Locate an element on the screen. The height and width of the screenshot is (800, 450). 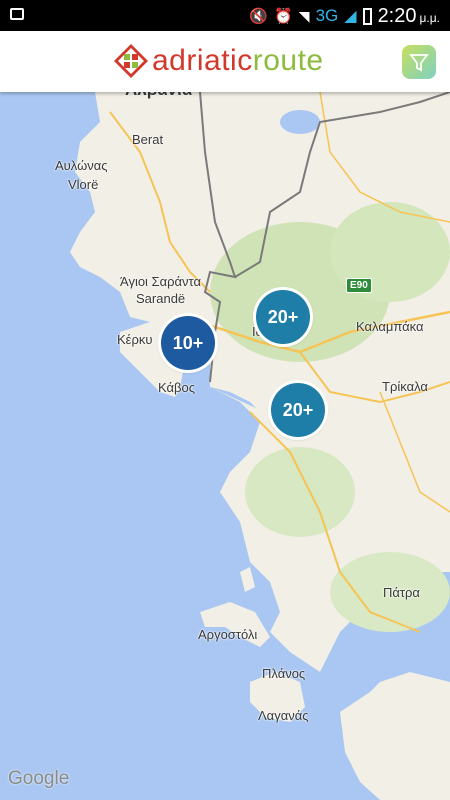
map-label-kerkyra: Κέρκυ is located at coordinates (135, 339).